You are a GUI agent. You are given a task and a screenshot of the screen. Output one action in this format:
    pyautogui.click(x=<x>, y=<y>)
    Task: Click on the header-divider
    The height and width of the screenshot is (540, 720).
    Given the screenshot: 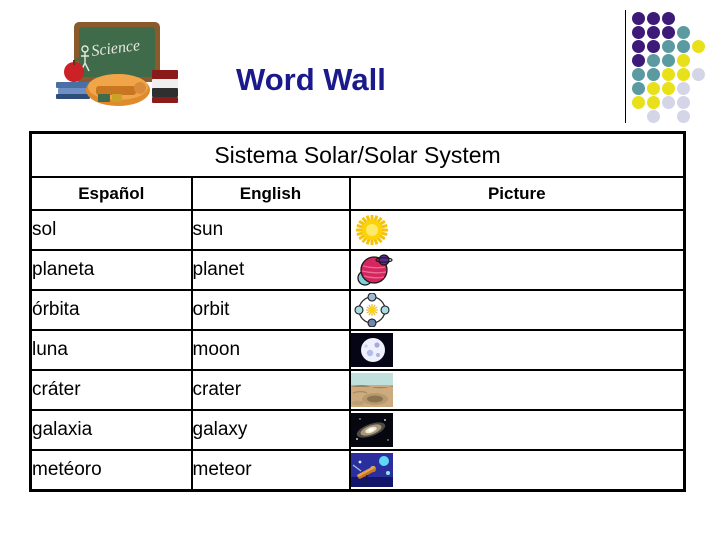 What is the action you would take?
    pyautogui.click(x=625, y=66)
    